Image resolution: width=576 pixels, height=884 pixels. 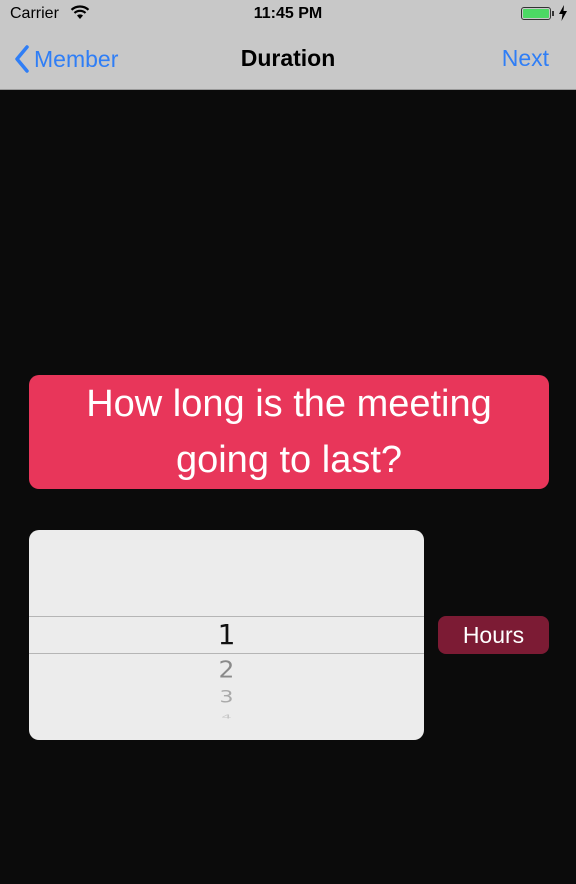 I want to click on page-title: Duration, so click(x=288, y=58).